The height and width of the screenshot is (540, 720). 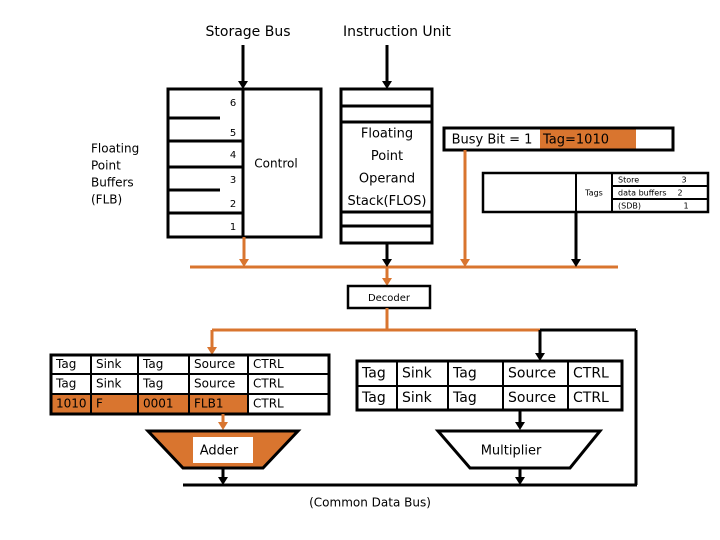 What do you see at coordinates (233, 103) in the screenshot?
I see `flb-buffer-number: 6` at bounding box center [233, 103].